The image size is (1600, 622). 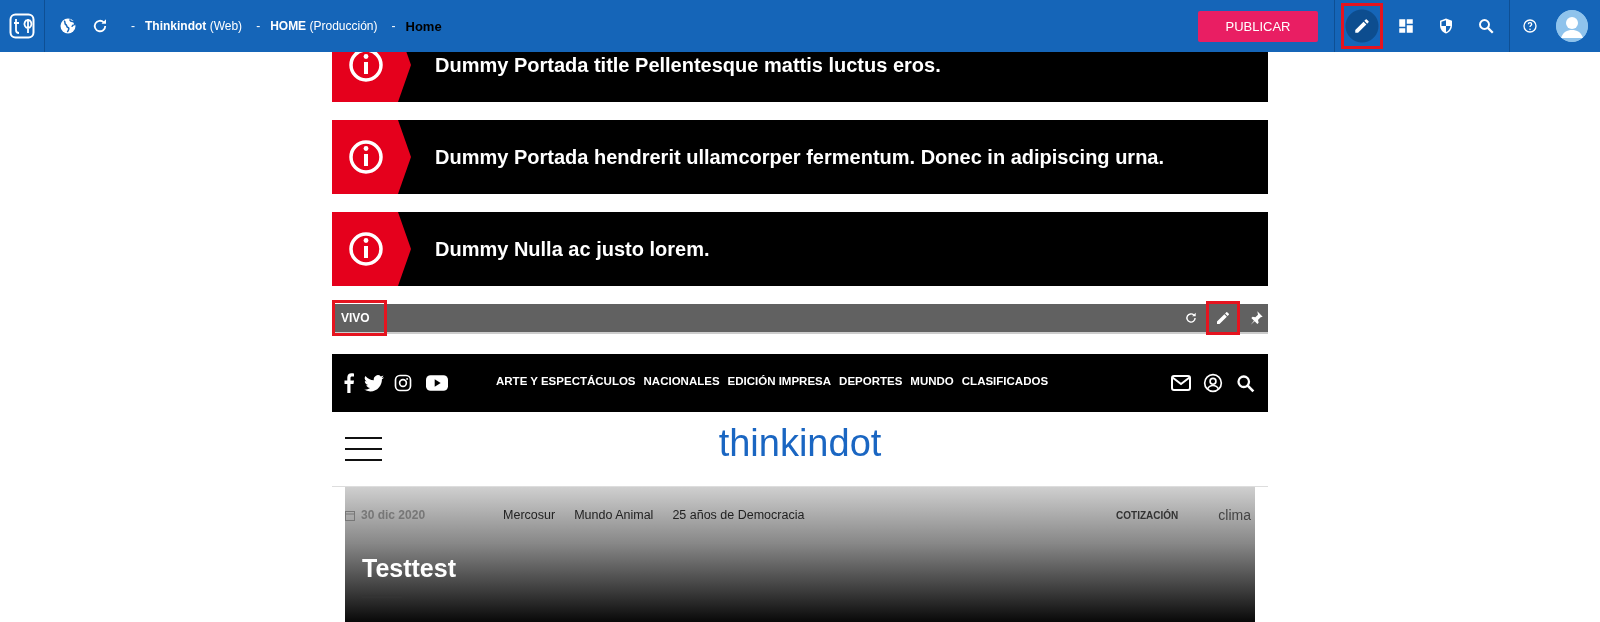 I want to click on layout-icon, so click(x=1406, y=26).